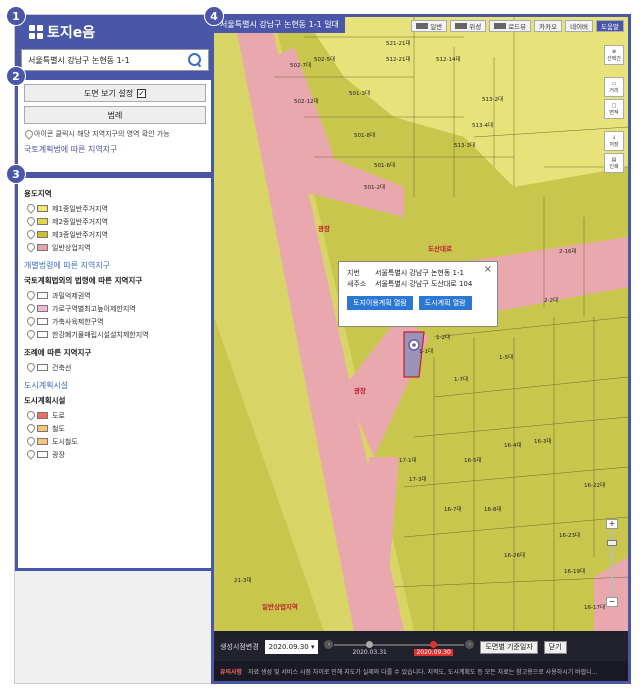 The height and width of the screenshot is (696, 644). I want to click on parcel-label: 502-12대, so click(306, 101).